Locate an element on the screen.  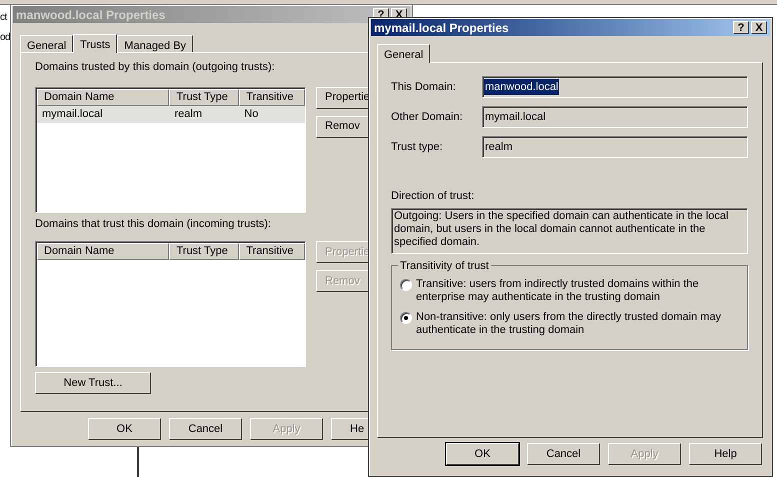
field-label: This Domain: is located at coordinates (424, 87).